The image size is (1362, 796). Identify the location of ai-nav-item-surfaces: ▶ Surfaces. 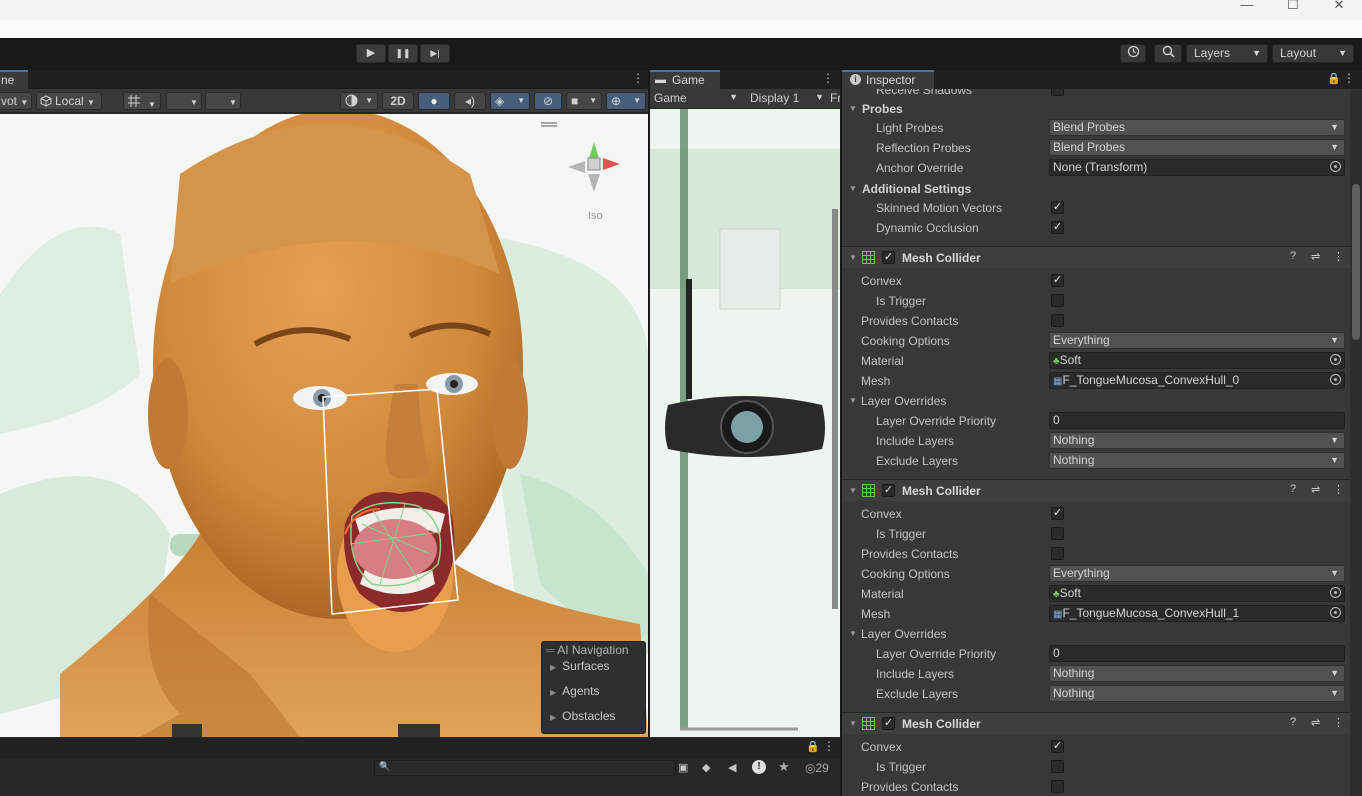
(580, 666).